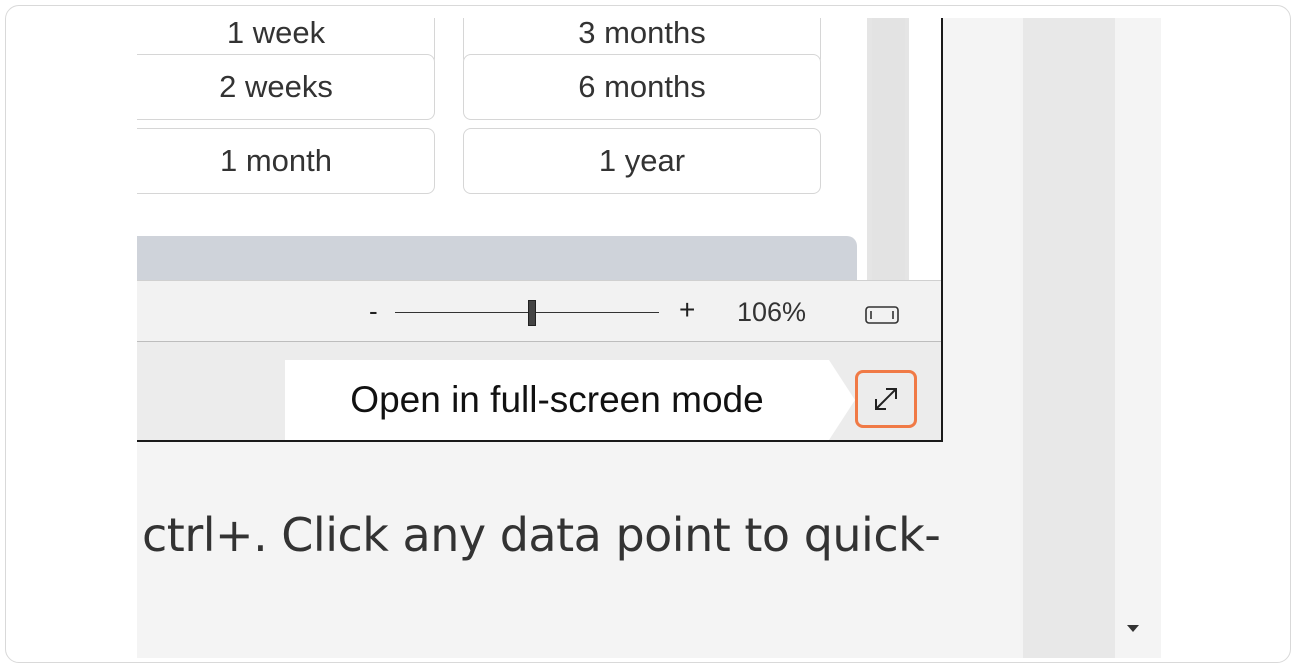 Image resolution: width=1294 pixels, height=666 pixels. What do you see at coordinates (687, 310) in the screenshot?
I see `zoom-in-button: +` at bounding box center [687, 310].